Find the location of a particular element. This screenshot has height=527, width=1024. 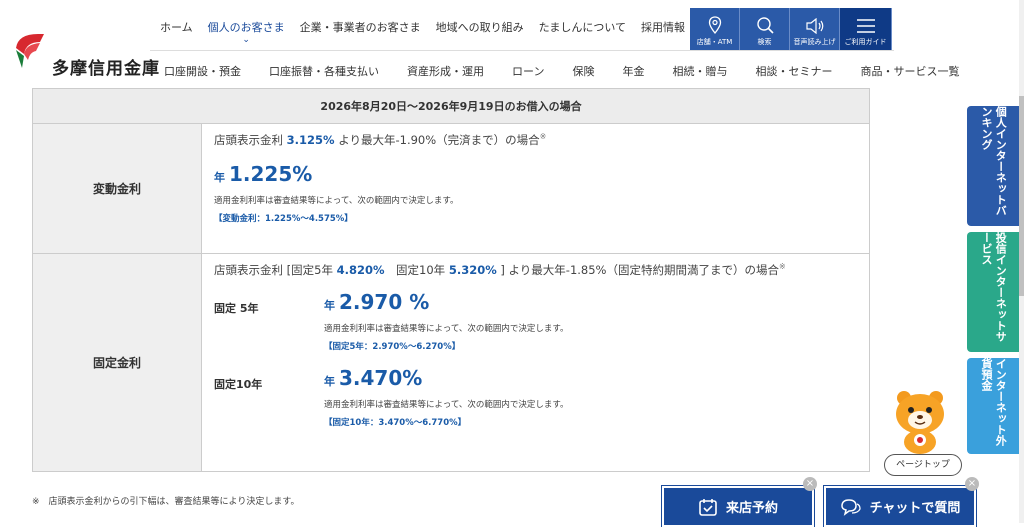

rate-range: 【変動金利：1.225%～4.575%】 is located at coordinates (283, 219).